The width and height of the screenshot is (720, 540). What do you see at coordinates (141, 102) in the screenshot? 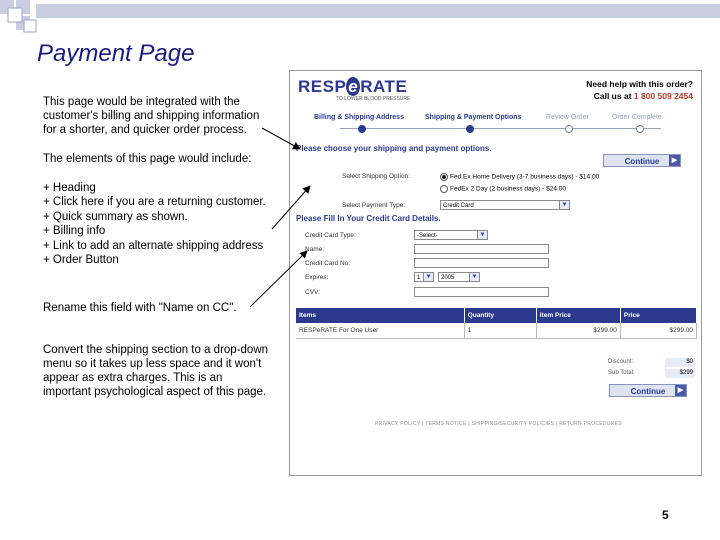
I see `intro-line: This page would be integrated with the` at bounding box center [141, 102].